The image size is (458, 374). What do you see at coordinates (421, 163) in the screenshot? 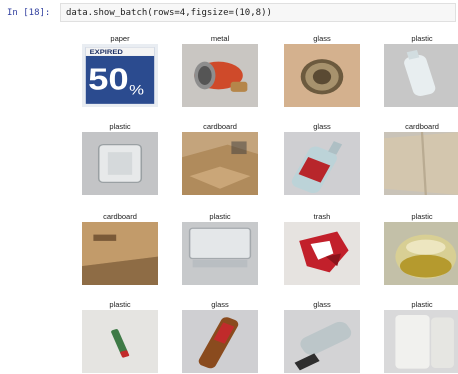
I see `cardboard-sheet-image` at bounding box center [421, 163].